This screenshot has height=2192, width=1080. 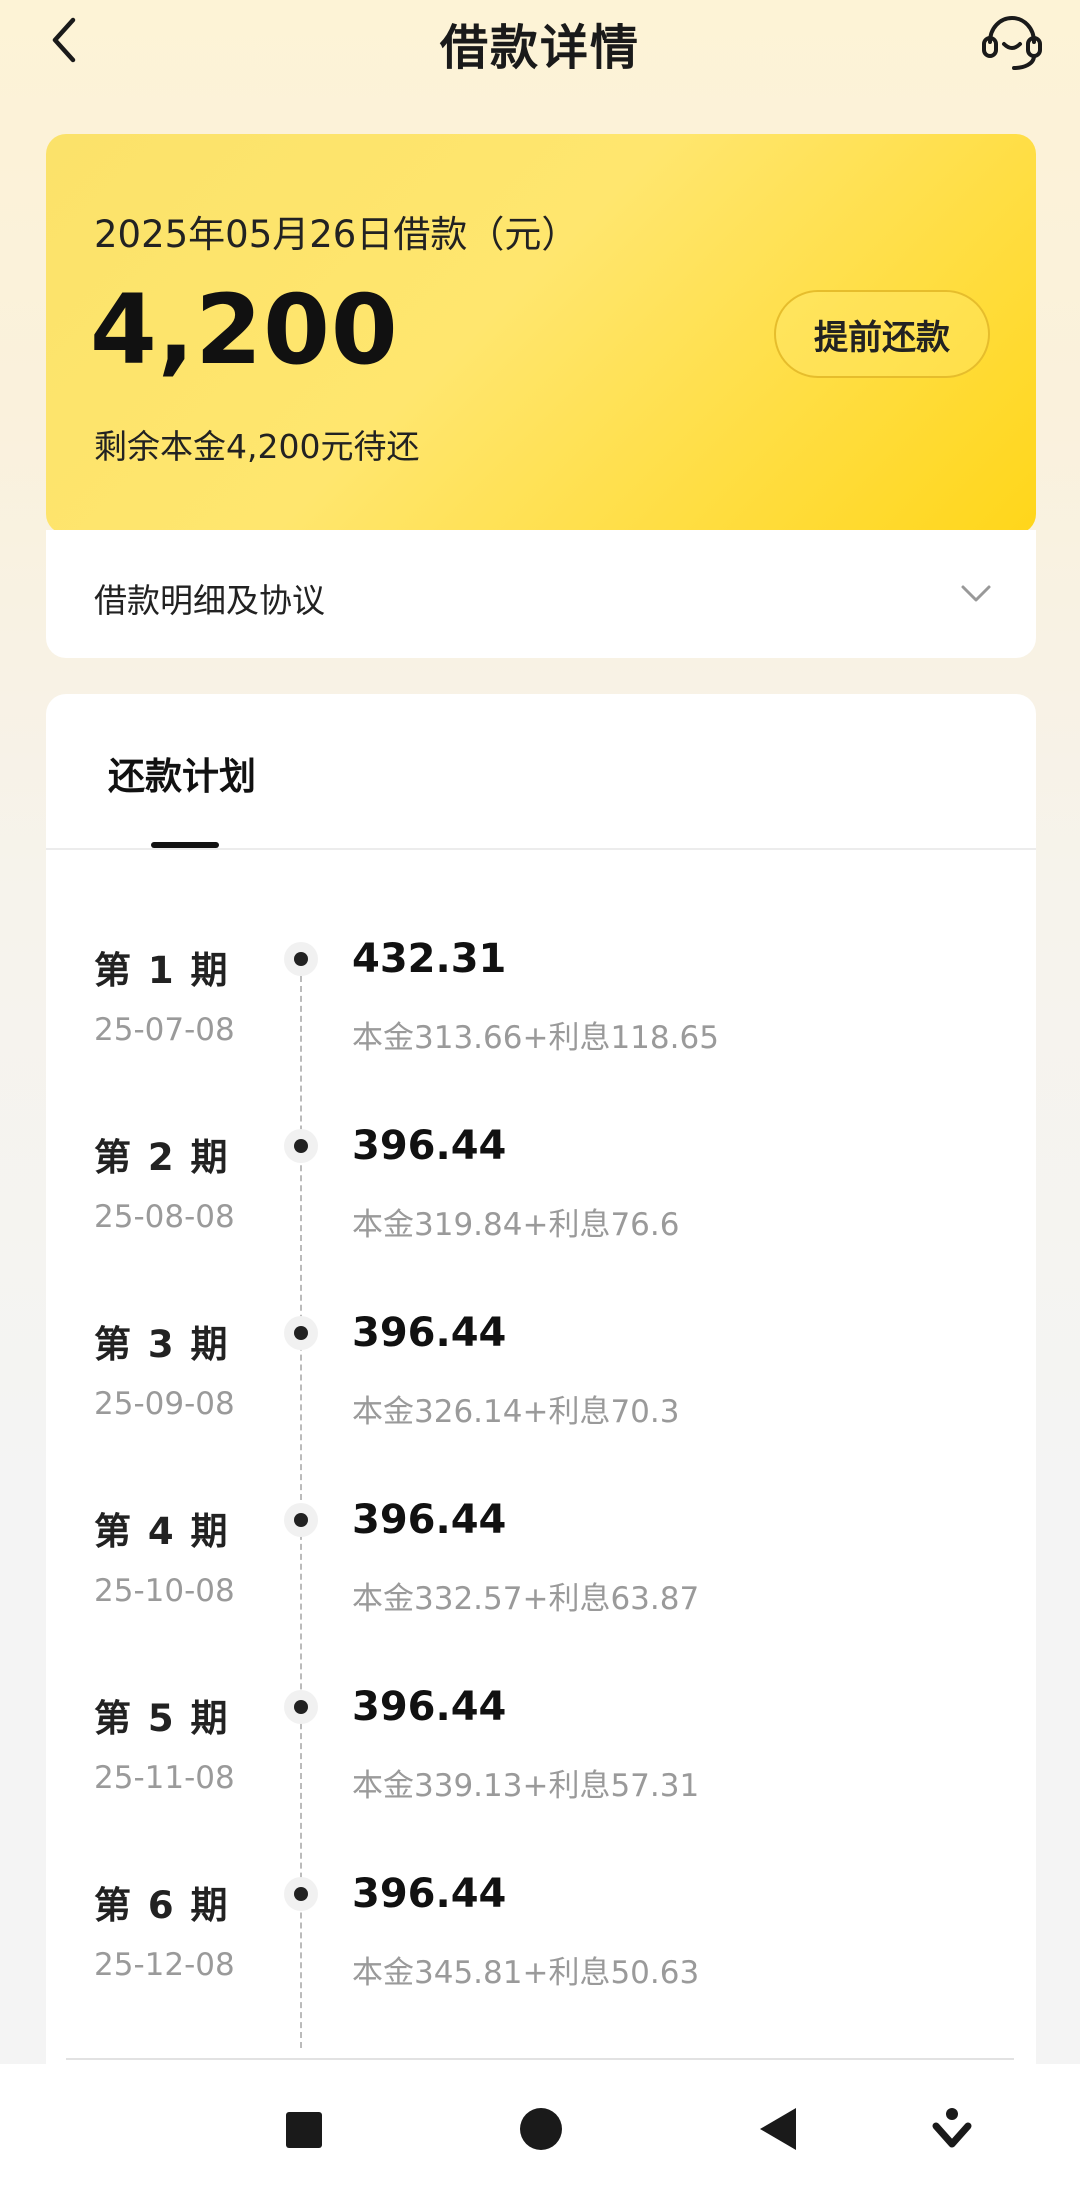 I want to click on loan-details-agreement-row: 借款明细及协议, so click(x=541, y=594).